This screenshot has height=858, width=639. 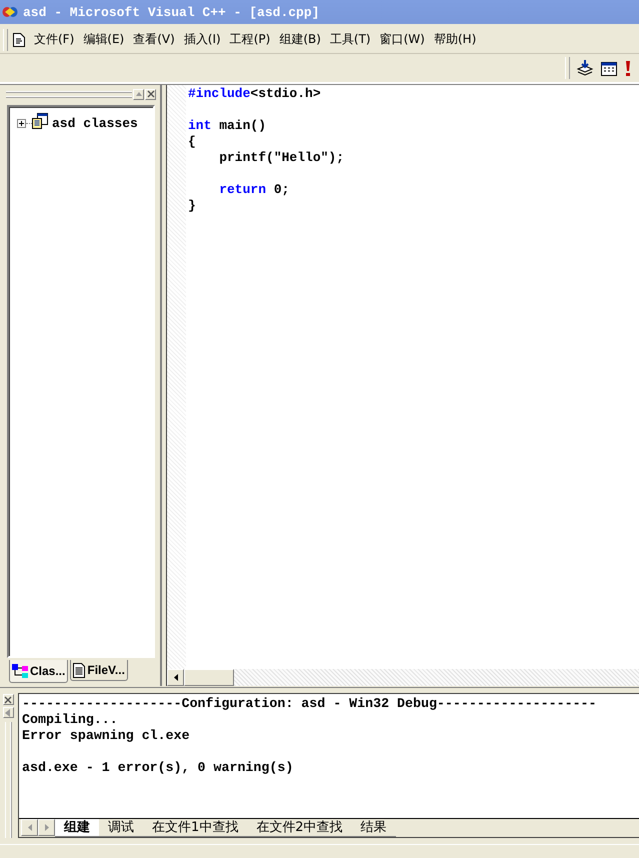 I want to click on exclamation-icon, so click(x=628, y=68).